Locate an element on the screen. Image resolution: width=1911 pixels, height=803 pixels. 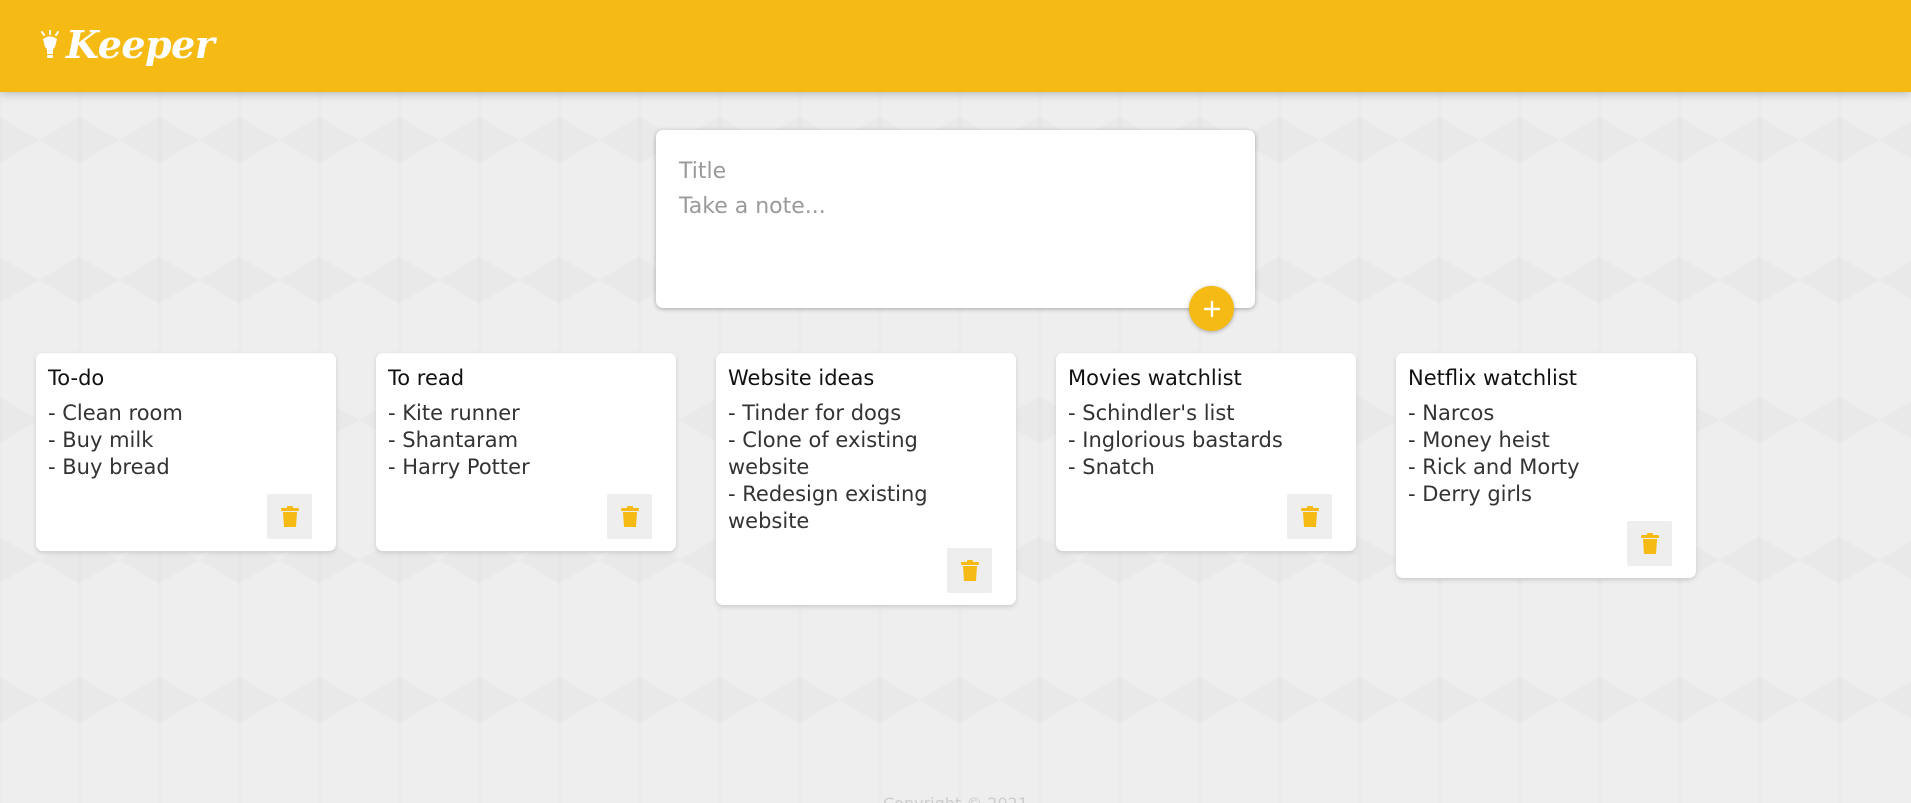
app-title: Keeper is located at coordinates (140, 44).